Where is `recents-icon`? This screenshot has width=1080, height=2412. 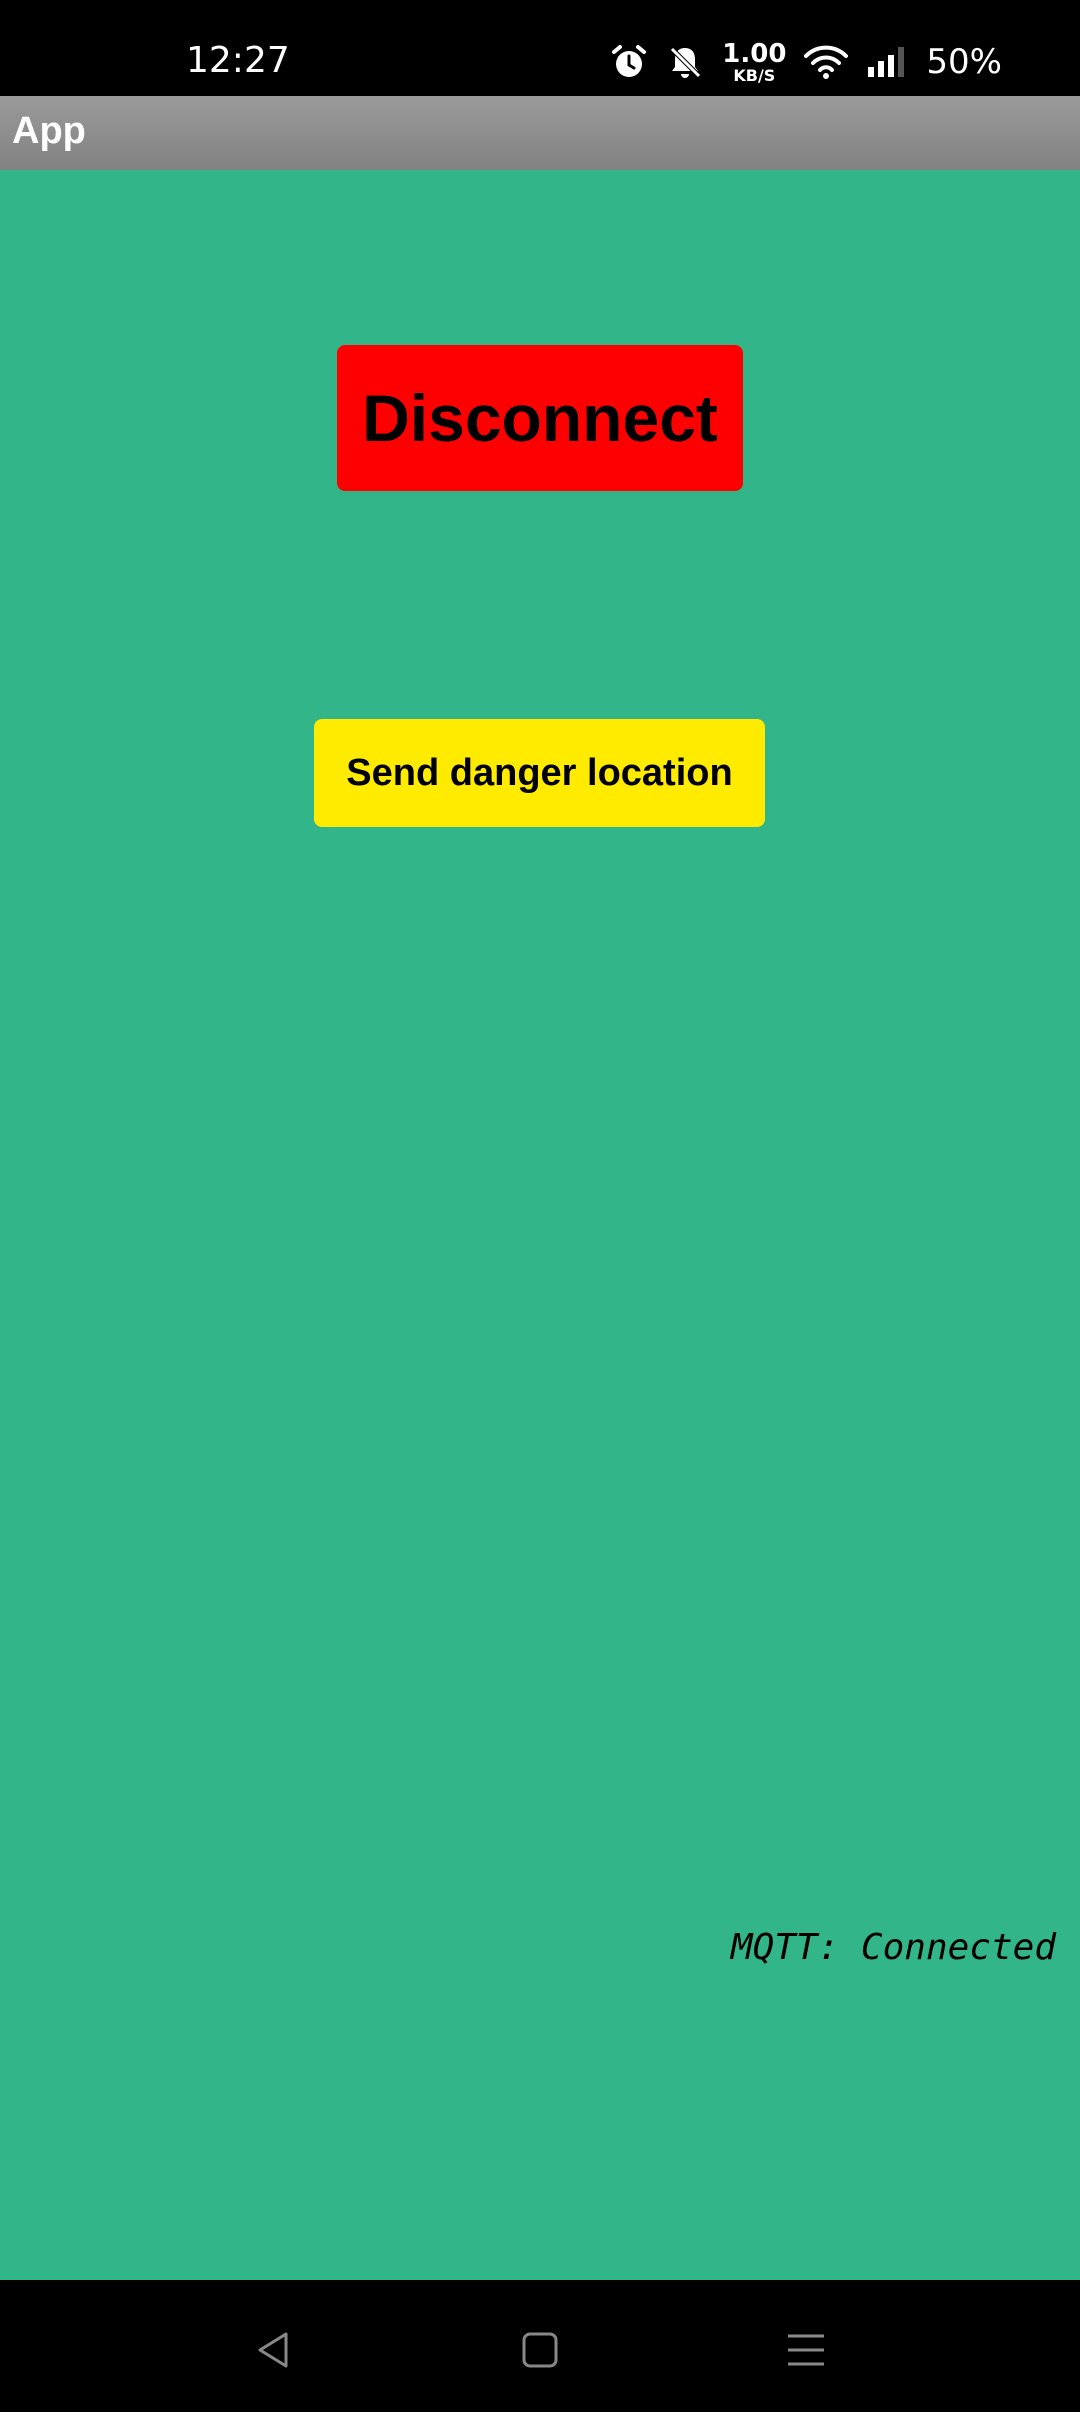
recents-icon is located at coordinates (806, 2350).